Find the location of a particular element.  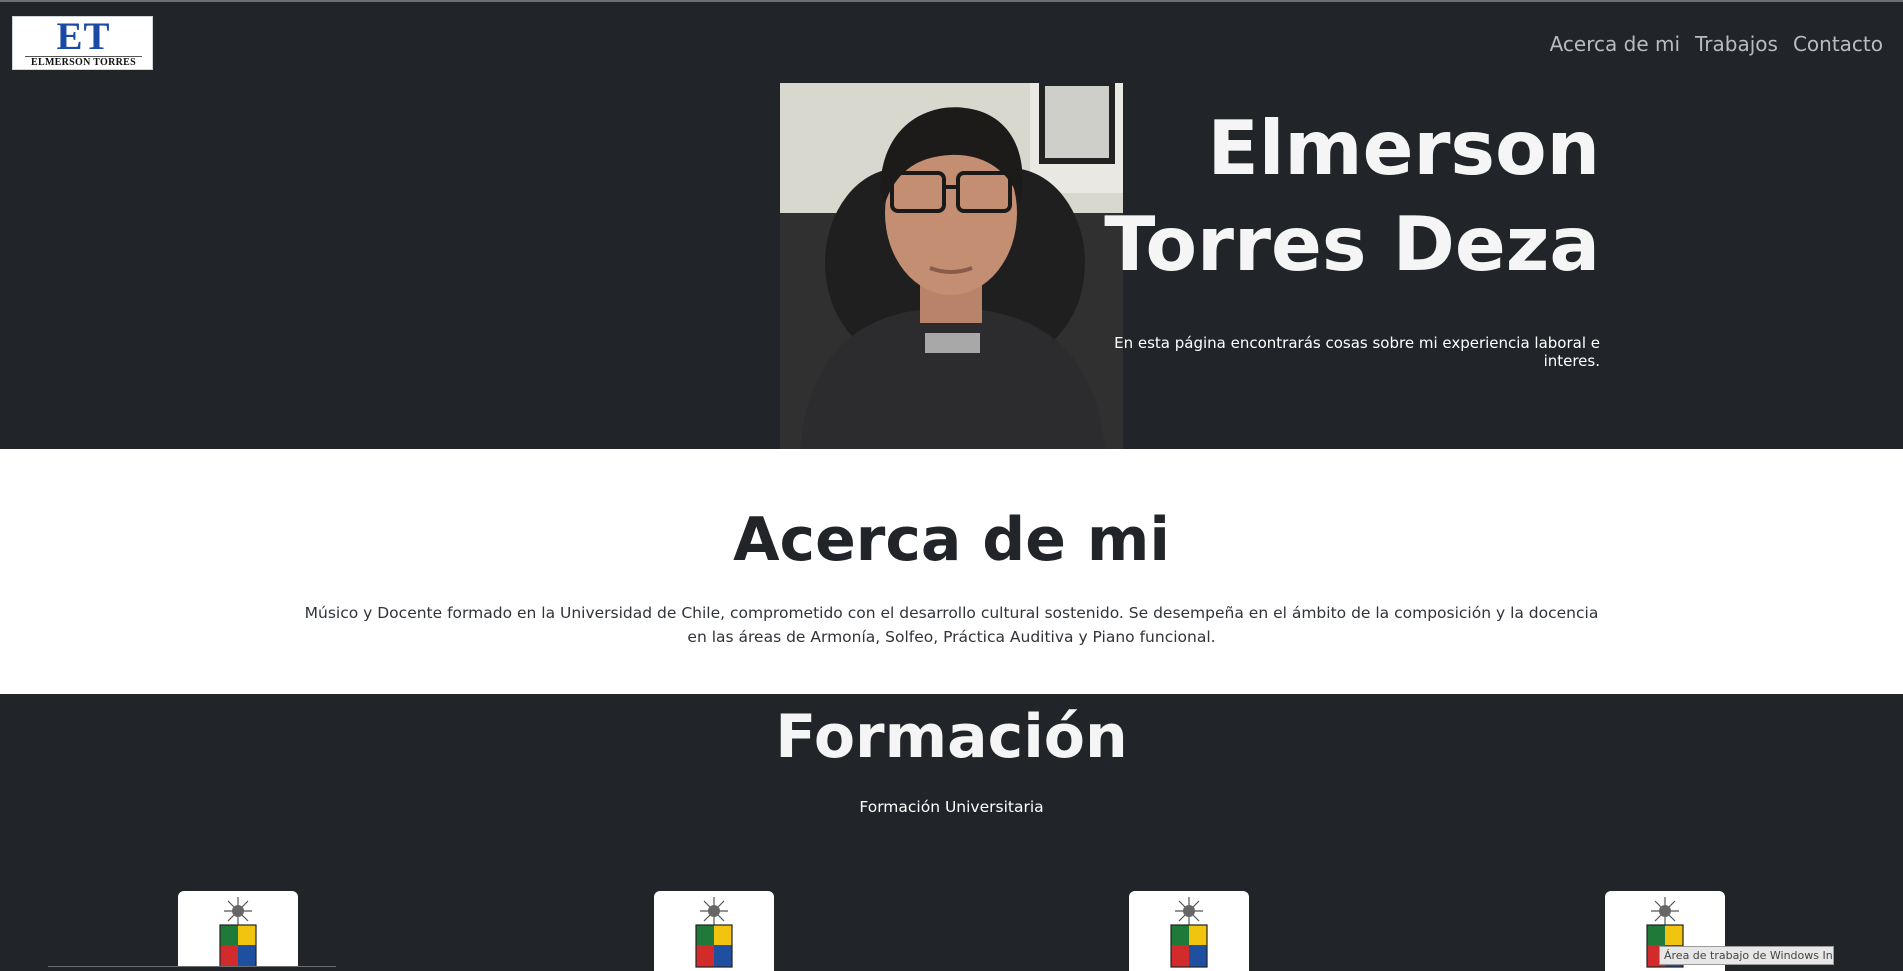

formation-heading: Formación is located at coordinates (951, 737).